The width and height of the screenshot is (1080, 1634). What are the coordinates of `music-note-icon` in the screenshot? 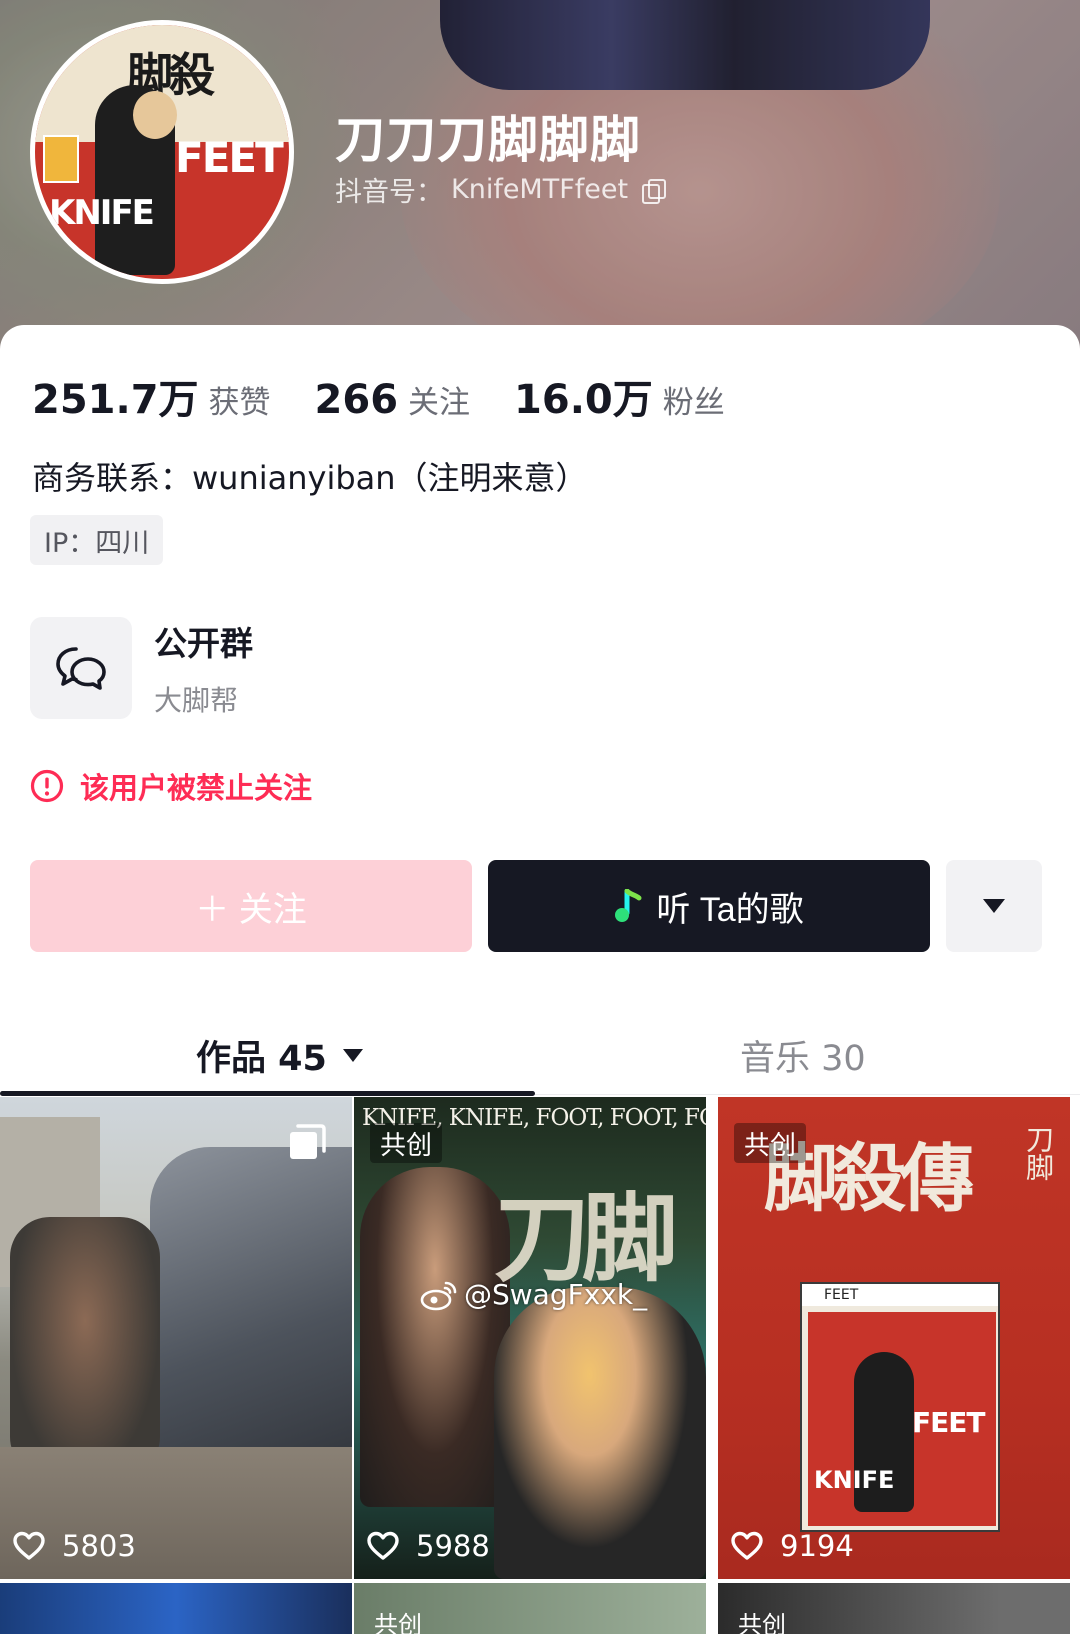 It's located at (628, 905).